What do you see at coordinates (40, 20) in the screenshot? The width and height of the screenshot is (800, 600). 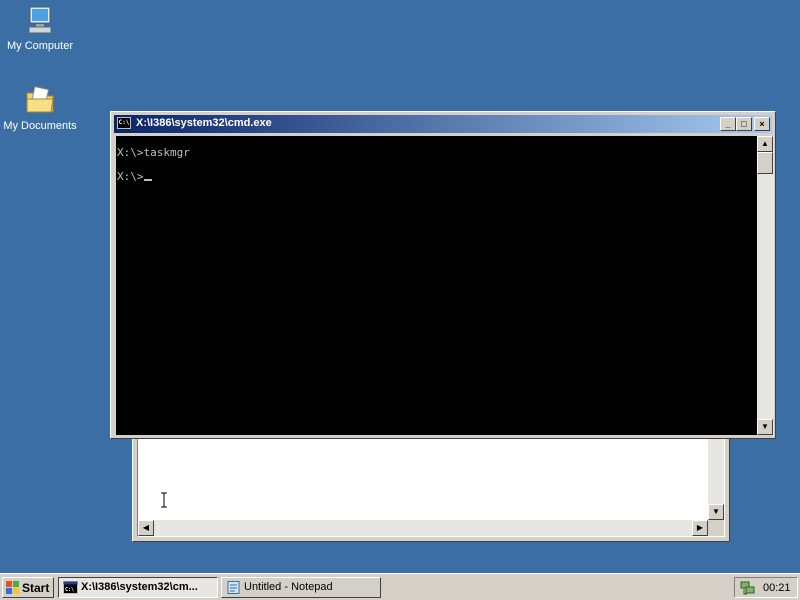 I see `my-computer-icon` at bounding box center [40, 20].